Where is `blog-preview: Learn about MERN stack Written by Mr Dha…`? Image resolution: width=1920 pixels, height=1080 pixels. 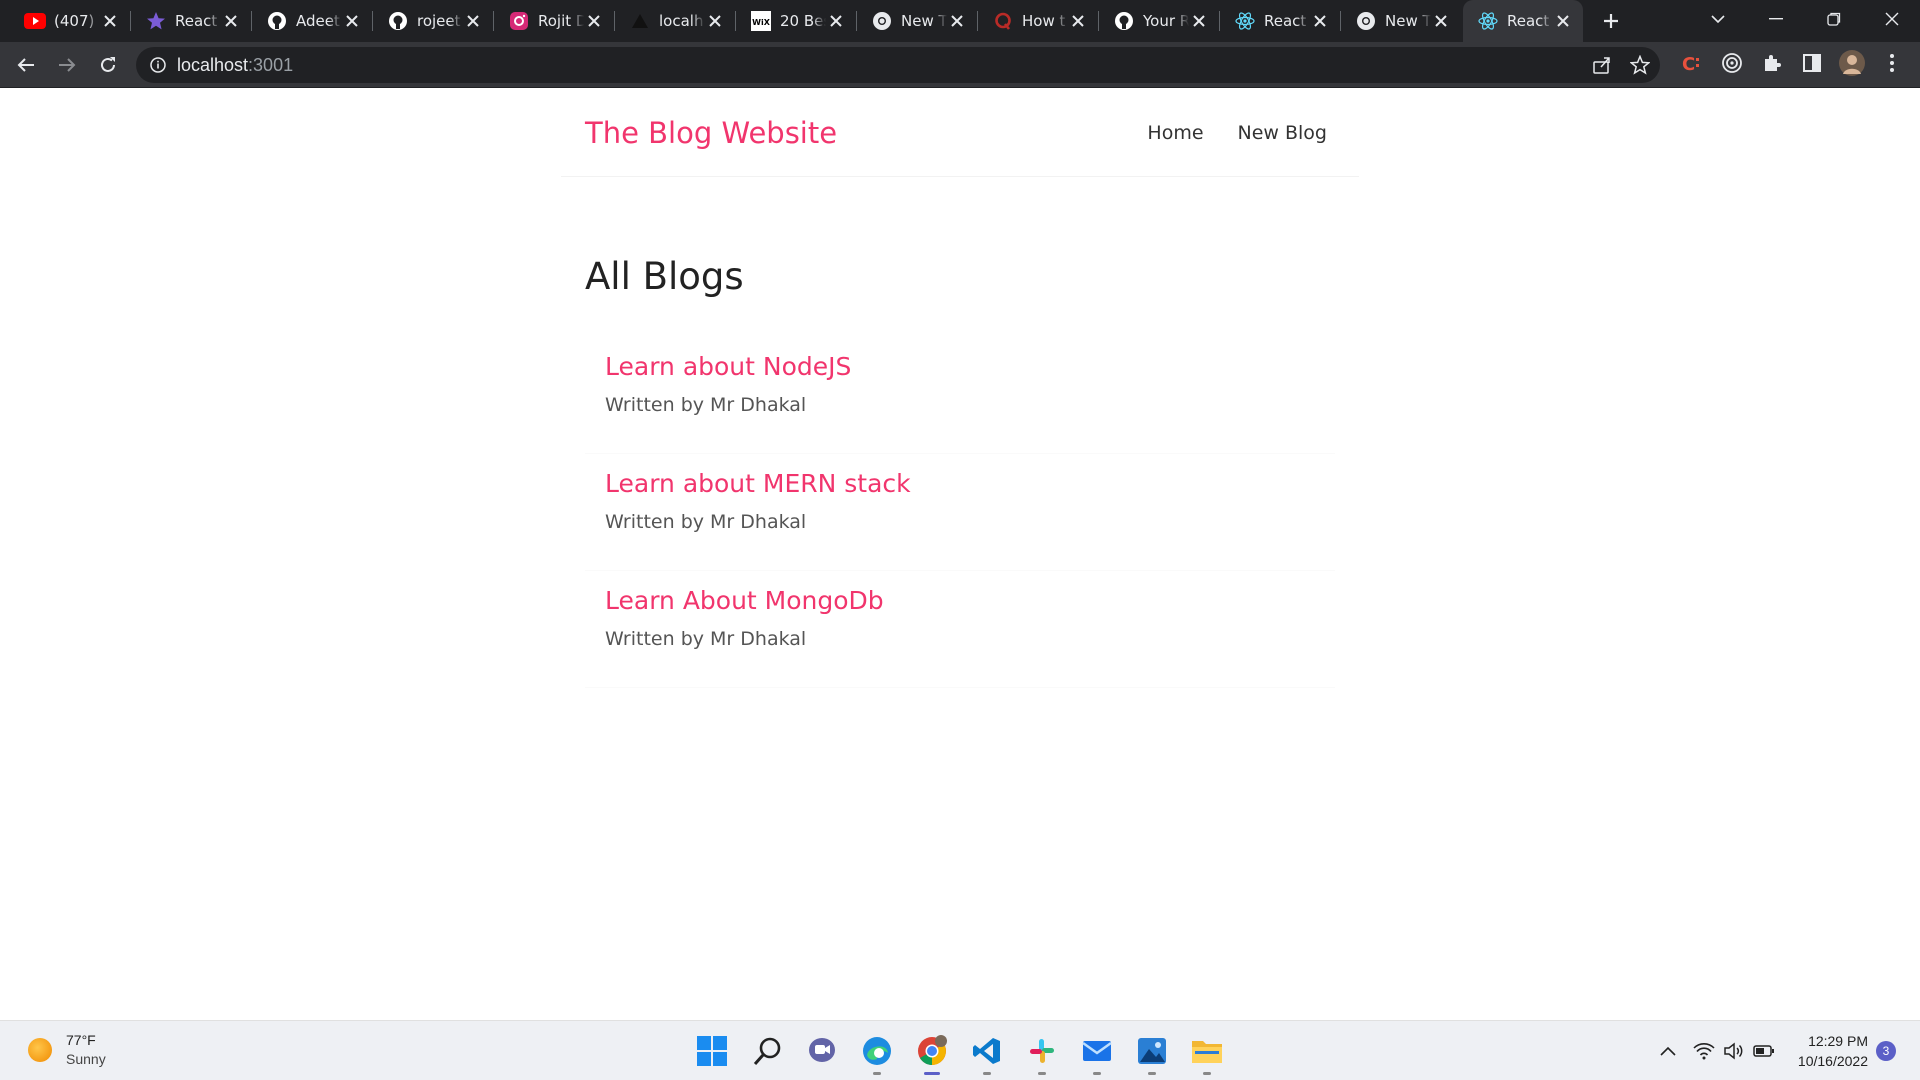 blog-preview: Learn about MERN stack Written by Mr Dha… is located at coordinates (960, 512).